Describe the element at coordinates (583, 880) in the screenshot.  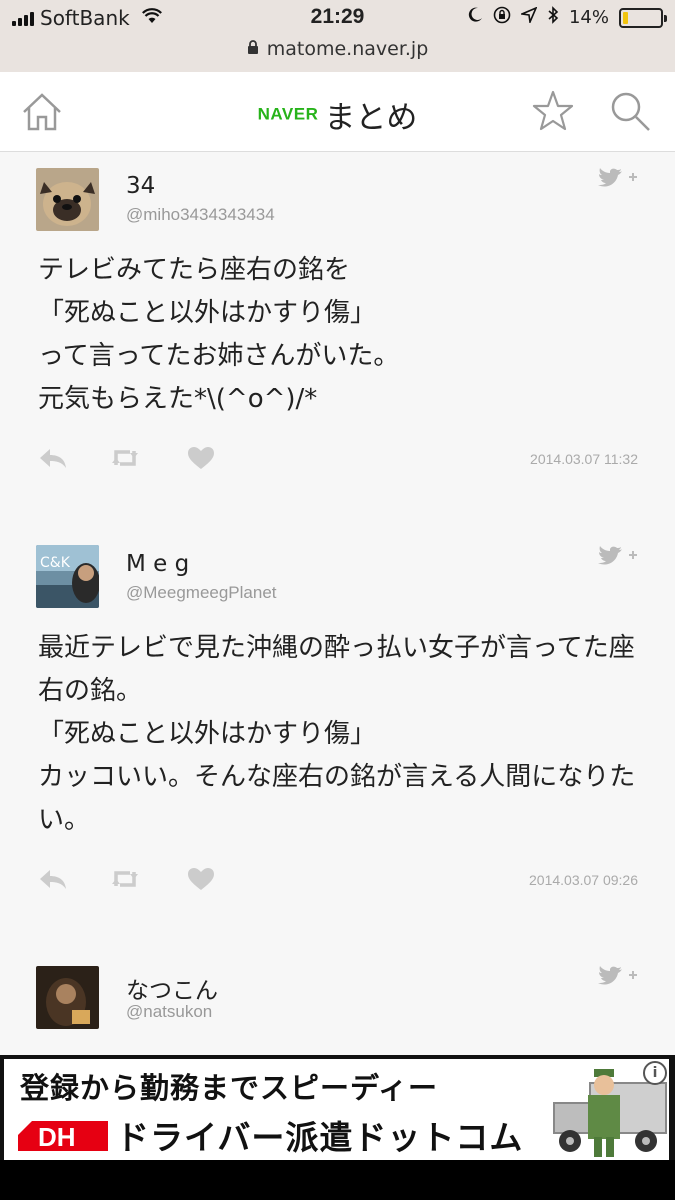
I see `tweet-date: 2014.03.07 09:26` at that location.